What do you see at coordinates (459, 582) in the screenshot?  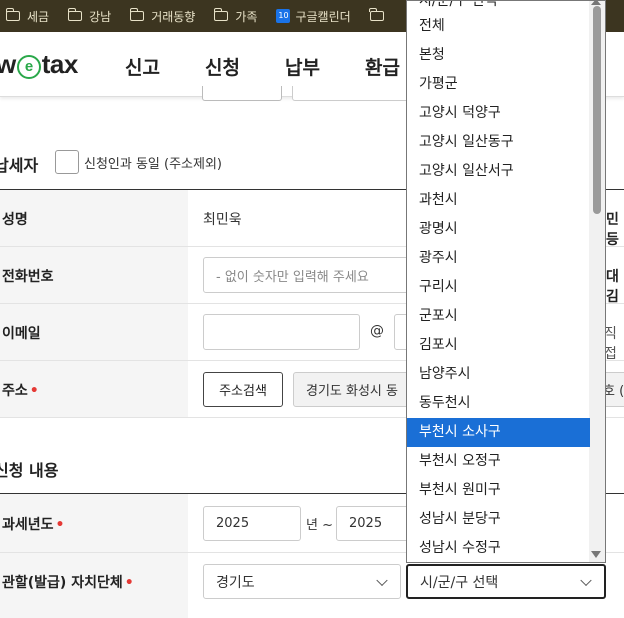 I see `city-select-value: 시/군/구 선택` at bounding box center [459, 582].